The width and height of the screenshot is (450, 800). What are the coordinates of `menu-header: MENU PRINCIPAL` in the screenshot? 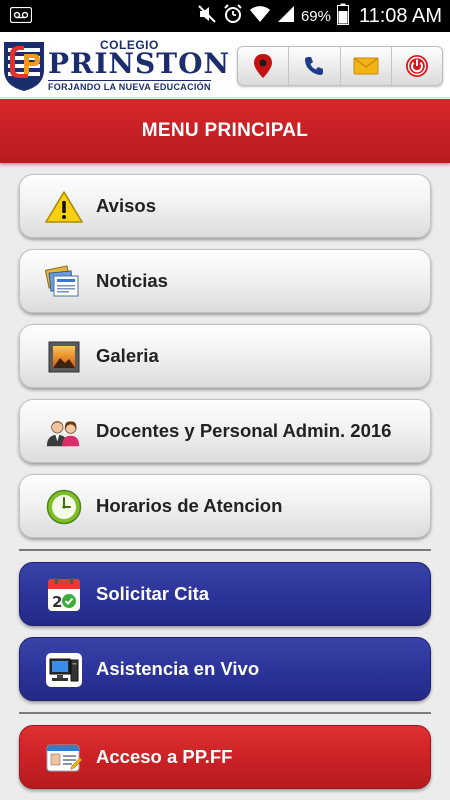 It's located at (225, 131).